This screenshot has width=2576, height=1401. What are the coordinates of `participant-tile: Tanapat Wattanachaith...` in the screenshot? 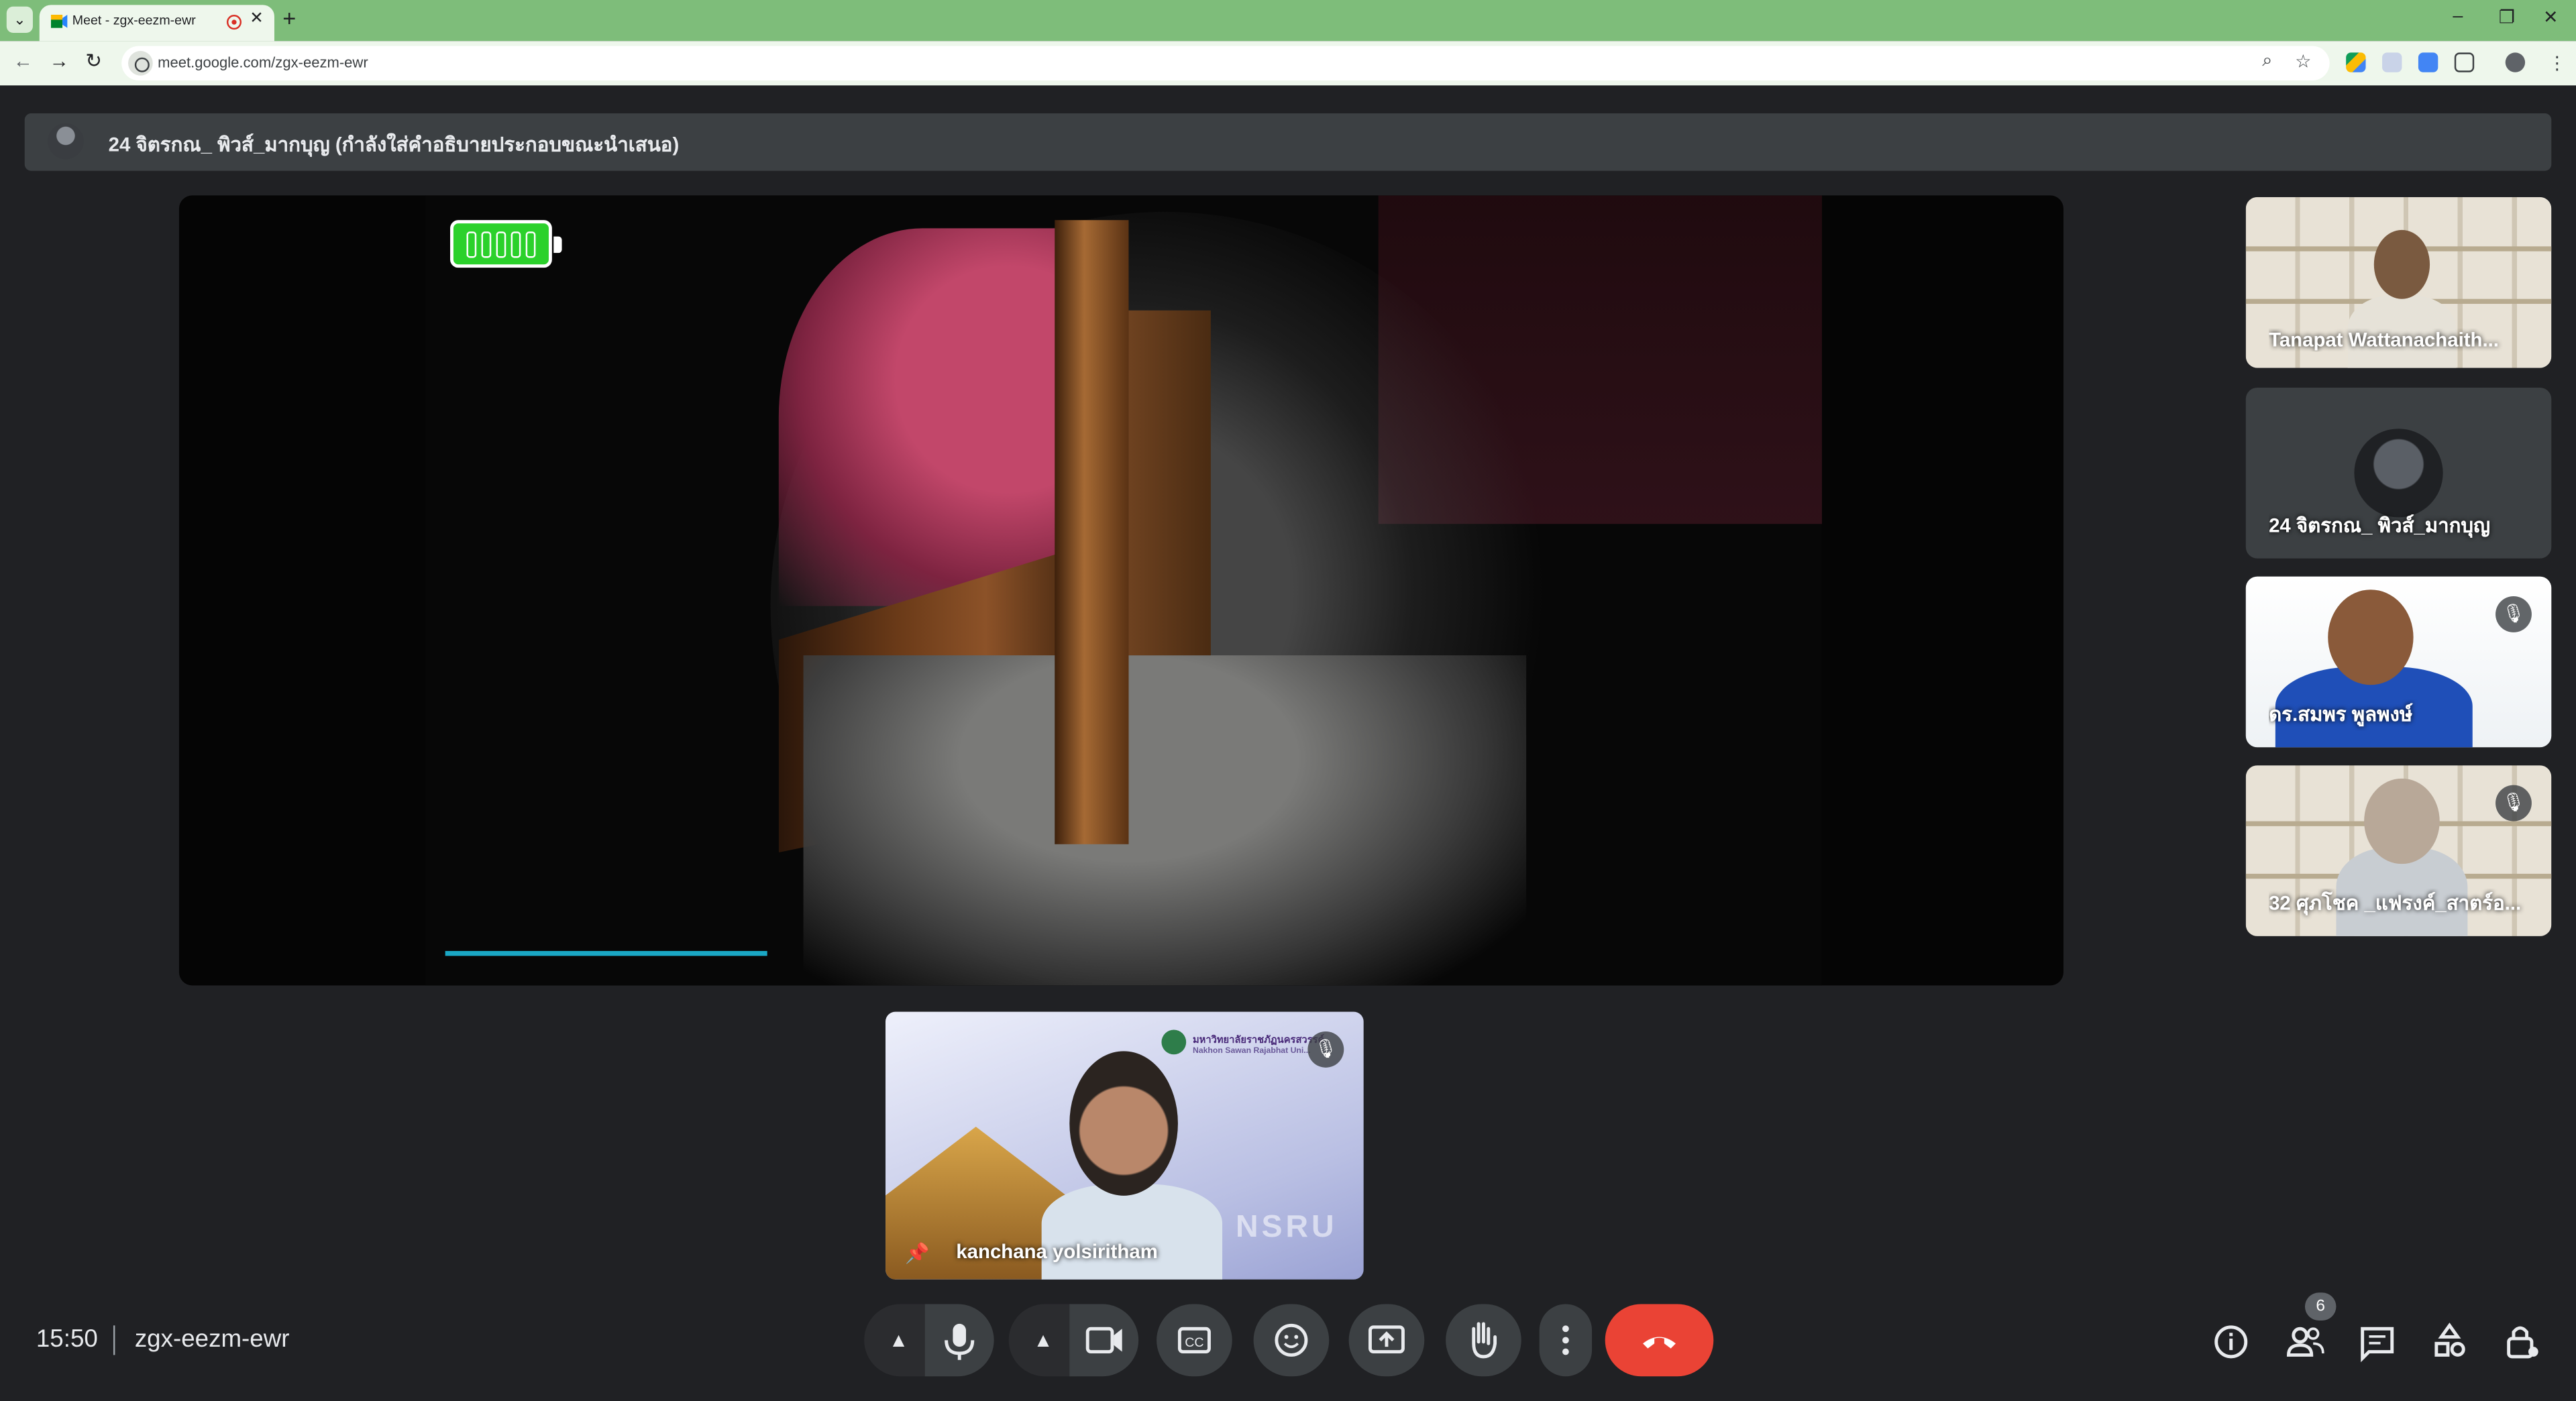 It's located at (2398, 282).